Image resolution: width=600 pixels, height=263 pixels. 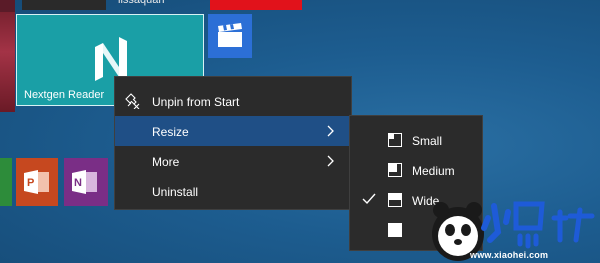 I want to click on top-left-tile-edge, so click(x=7, y=6).